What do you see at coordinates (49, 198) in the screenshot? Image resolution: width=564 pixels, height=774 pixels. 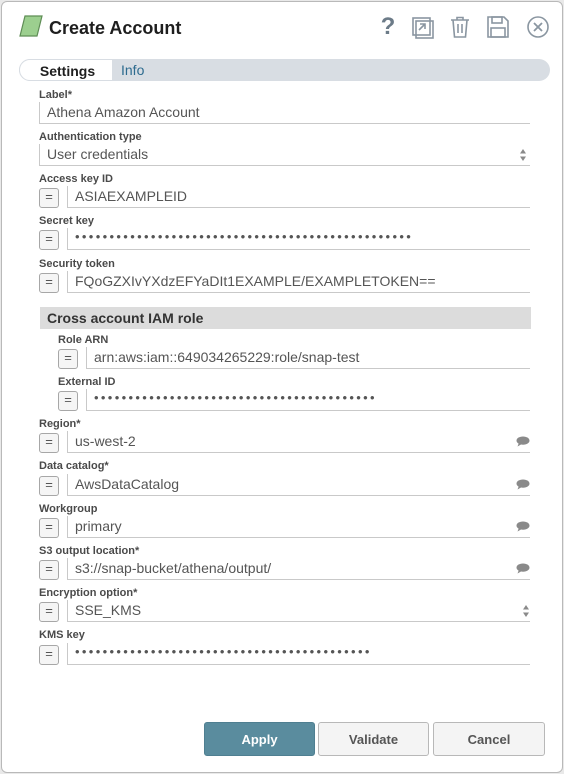 I see `access-key-id-expression-toggle: =` at bounding box center [49, 198].